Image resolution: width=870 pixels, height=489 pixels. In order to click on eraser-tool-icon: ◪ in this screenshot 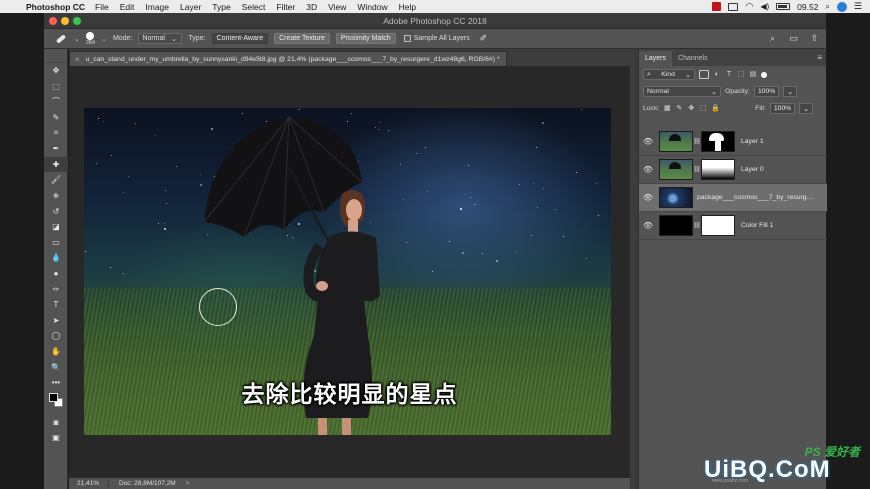, I will do `click(56, 227)`.